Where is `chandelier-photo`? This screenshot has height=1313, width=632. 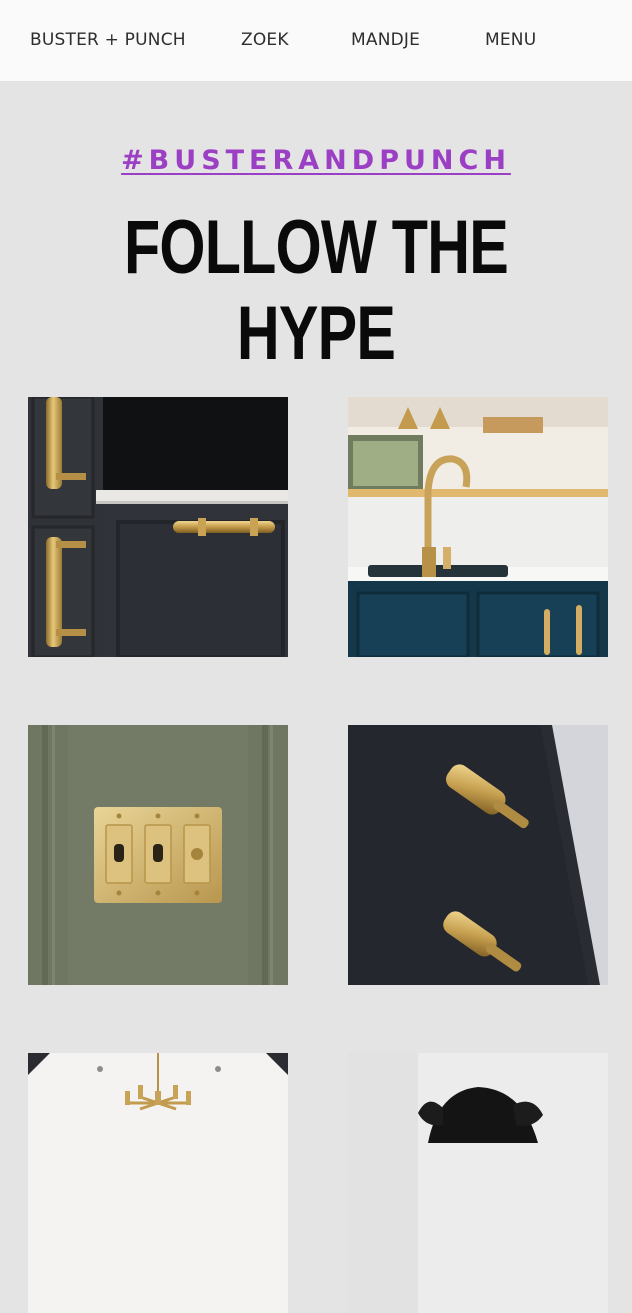
chandelier-photo is located at coordinates (158, 1183).